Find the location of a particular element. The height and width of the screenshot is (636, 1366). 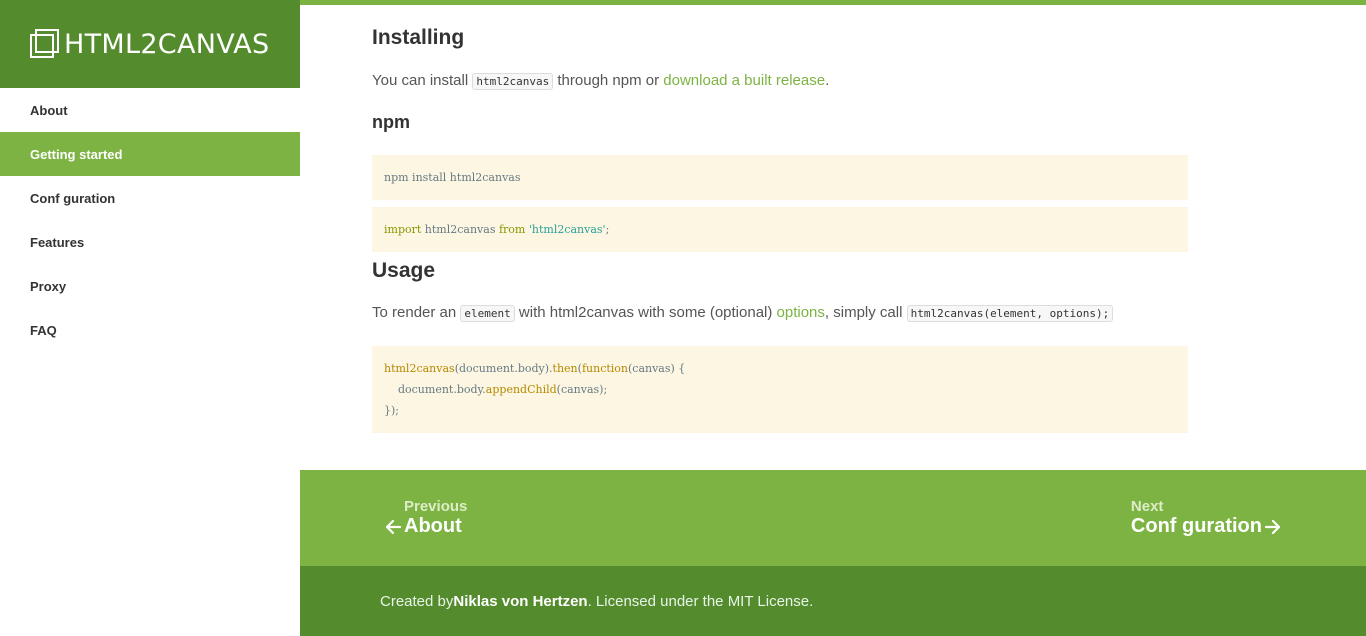

sidebar-item-proxy: Proxy is located at coordinates (150, 286).